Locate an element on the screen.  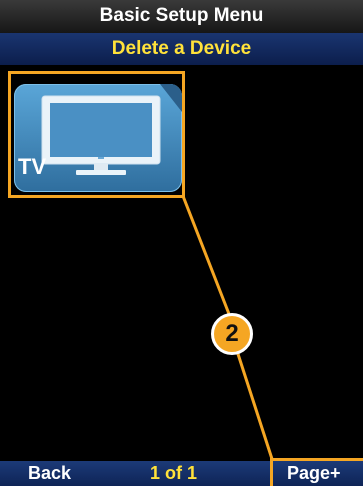
menu-title: Basic Setup Menu is located at coordinates (181, 16).